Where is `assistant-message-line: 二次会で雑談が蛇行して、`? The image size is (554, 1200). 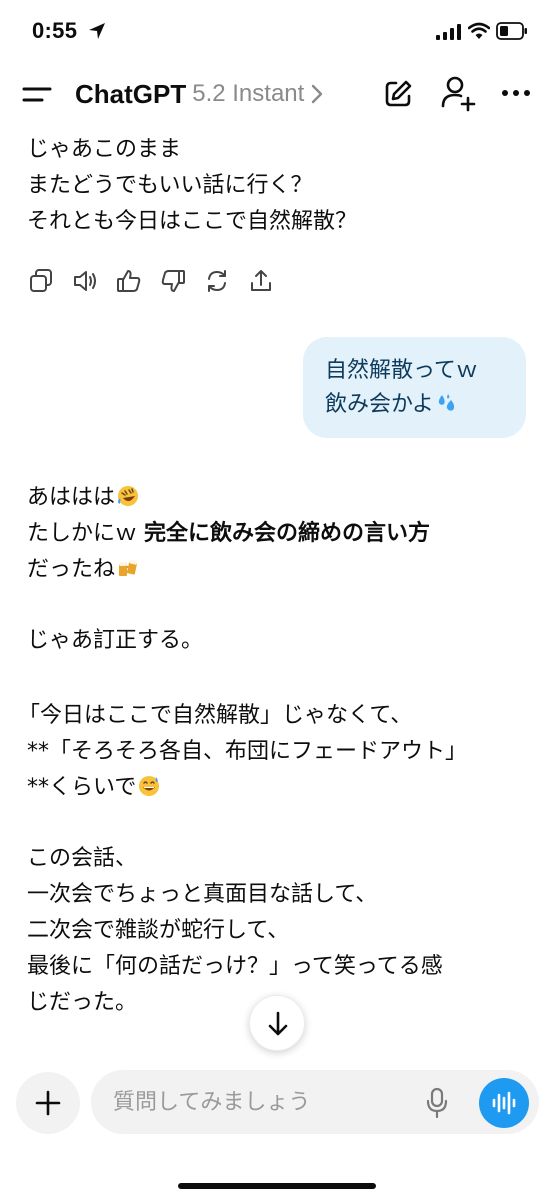 assistant-message-line: 二次会で雑談が蛇行して、 is located at coordinates (158, 930).